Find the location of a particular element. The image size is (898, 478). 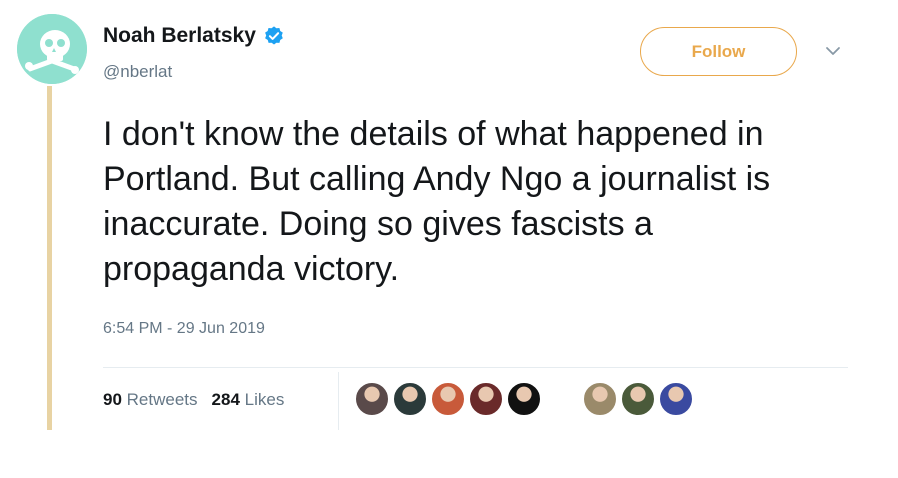

author-name-row: Noah Berlatsky is located at coordinates (194, 36).